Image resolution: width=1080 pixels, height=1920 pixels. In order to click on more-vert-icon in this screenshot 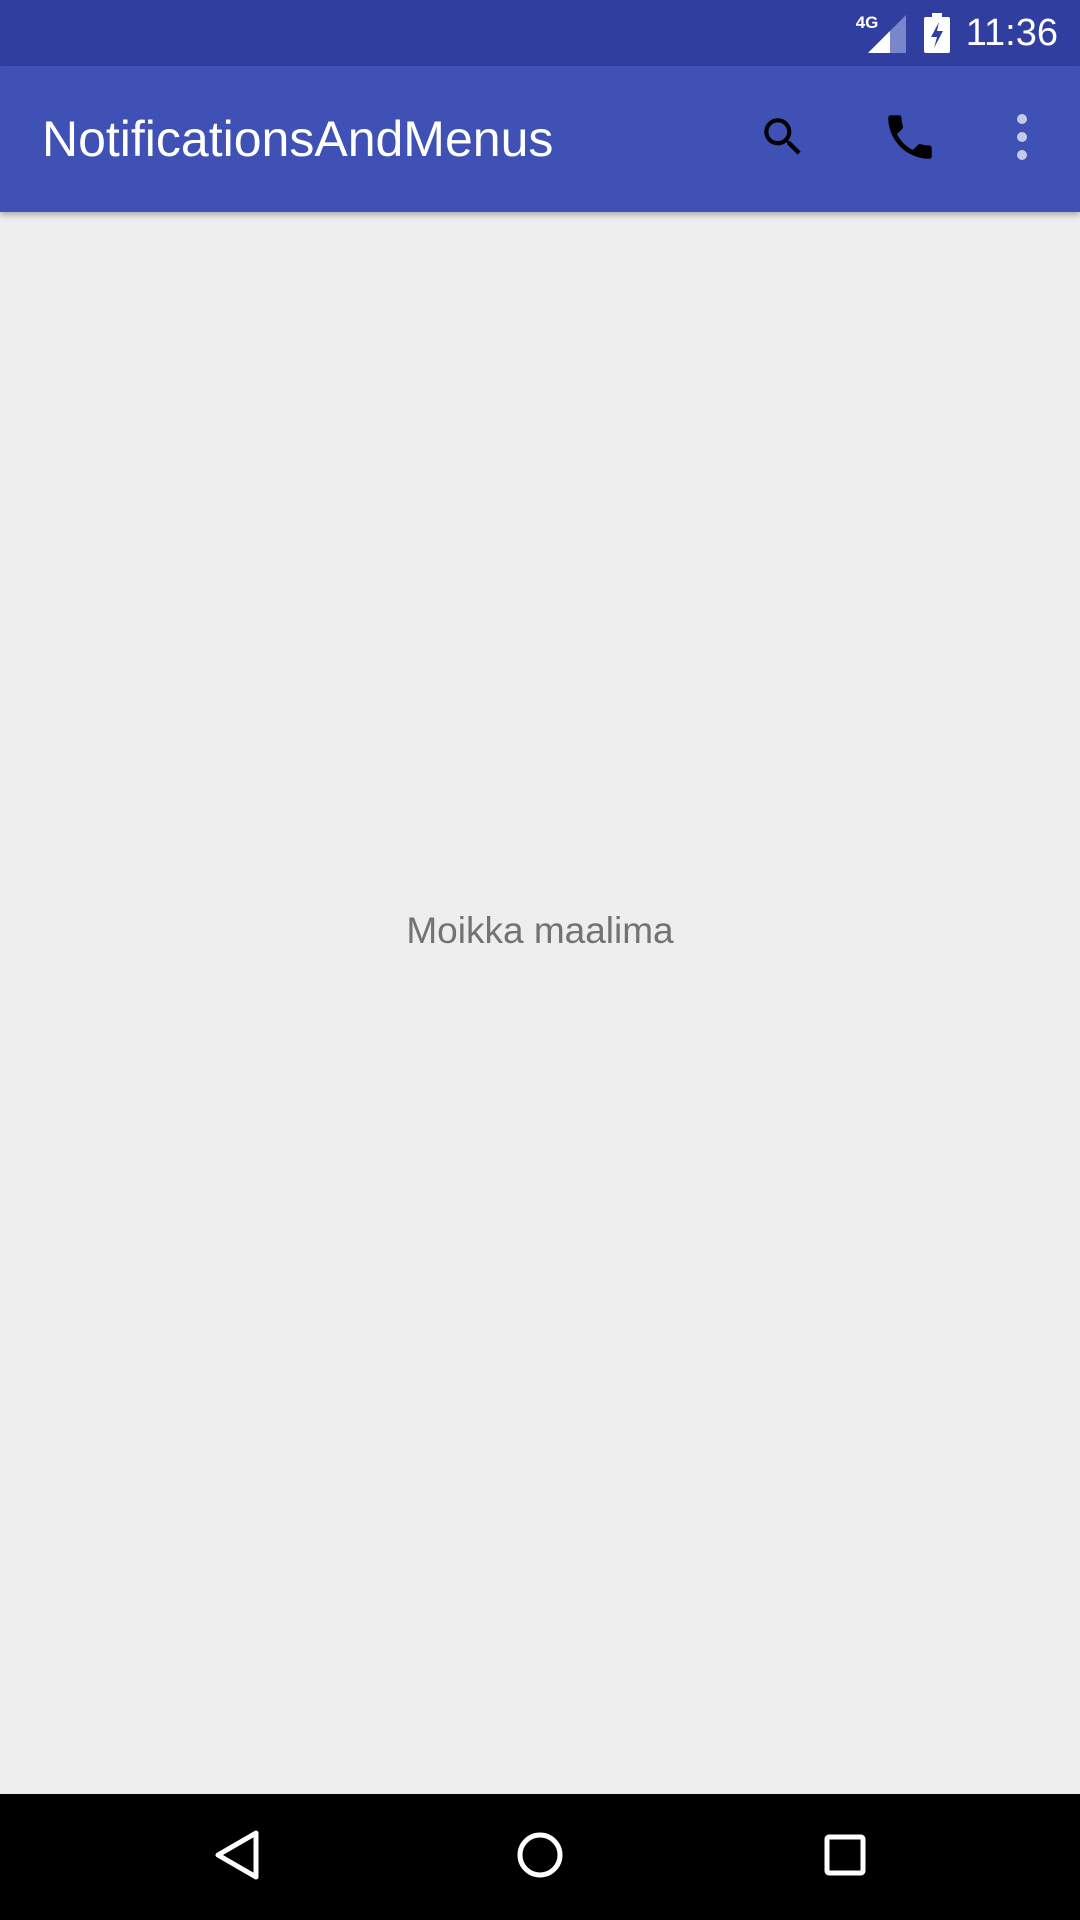, I will do `click(1022, 139)`.